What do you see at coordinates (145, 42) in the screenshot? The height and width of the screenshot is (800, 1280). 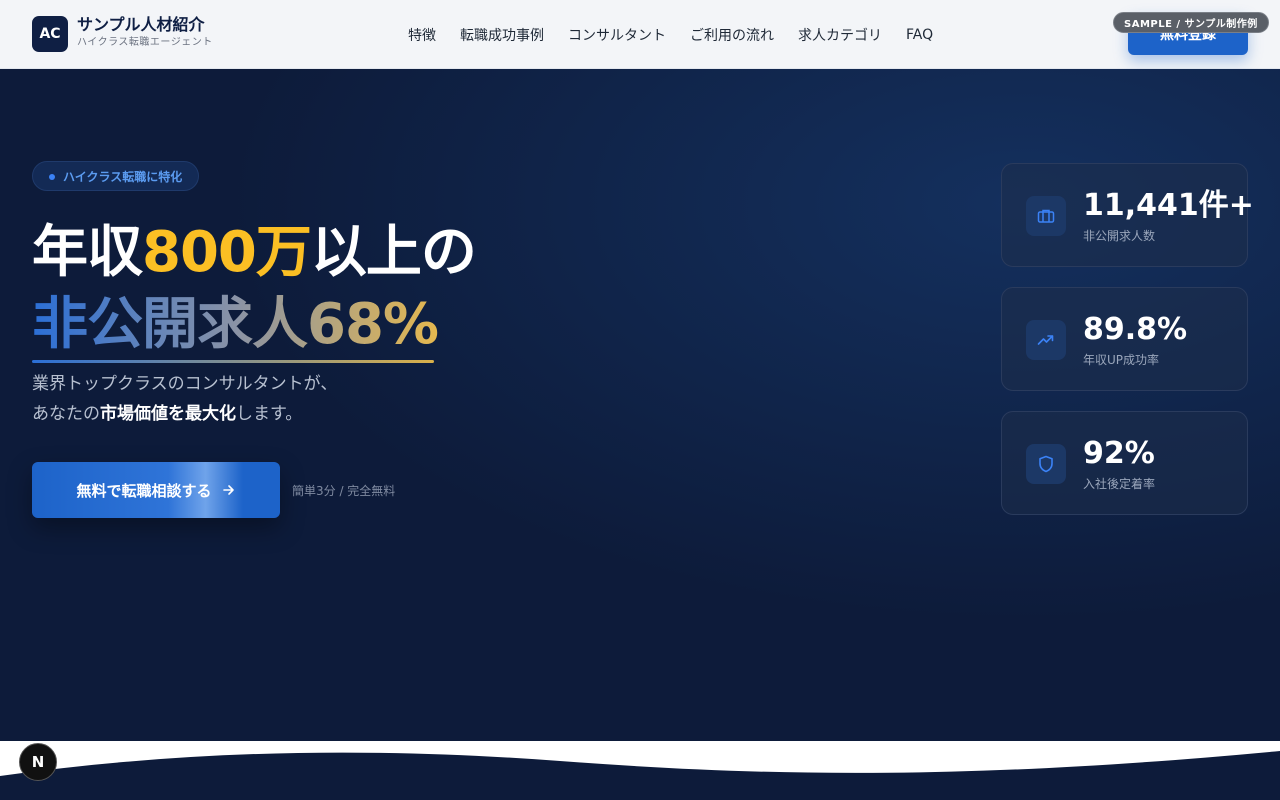 I see `brand-tagline: ハイクラス転職エージェント` at bounding box center [145, 42].